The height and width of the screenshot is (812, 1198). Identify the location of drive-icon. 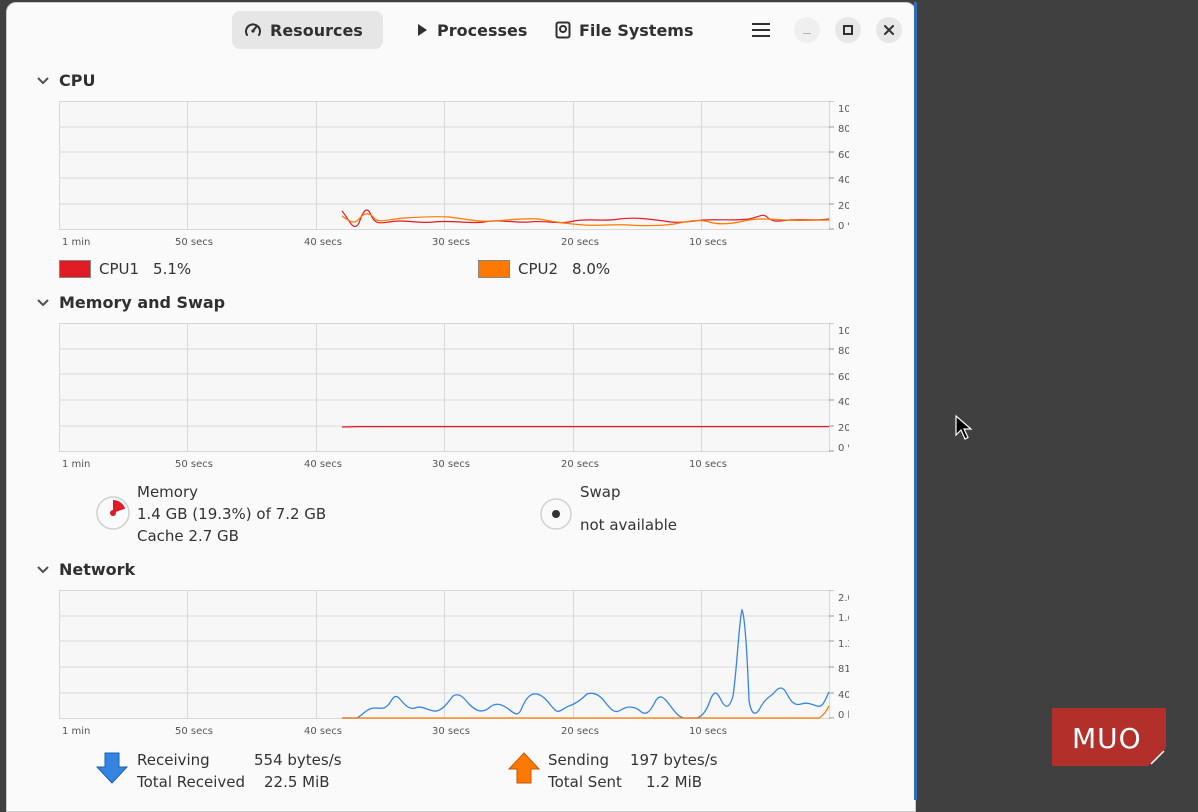
(563, 30).